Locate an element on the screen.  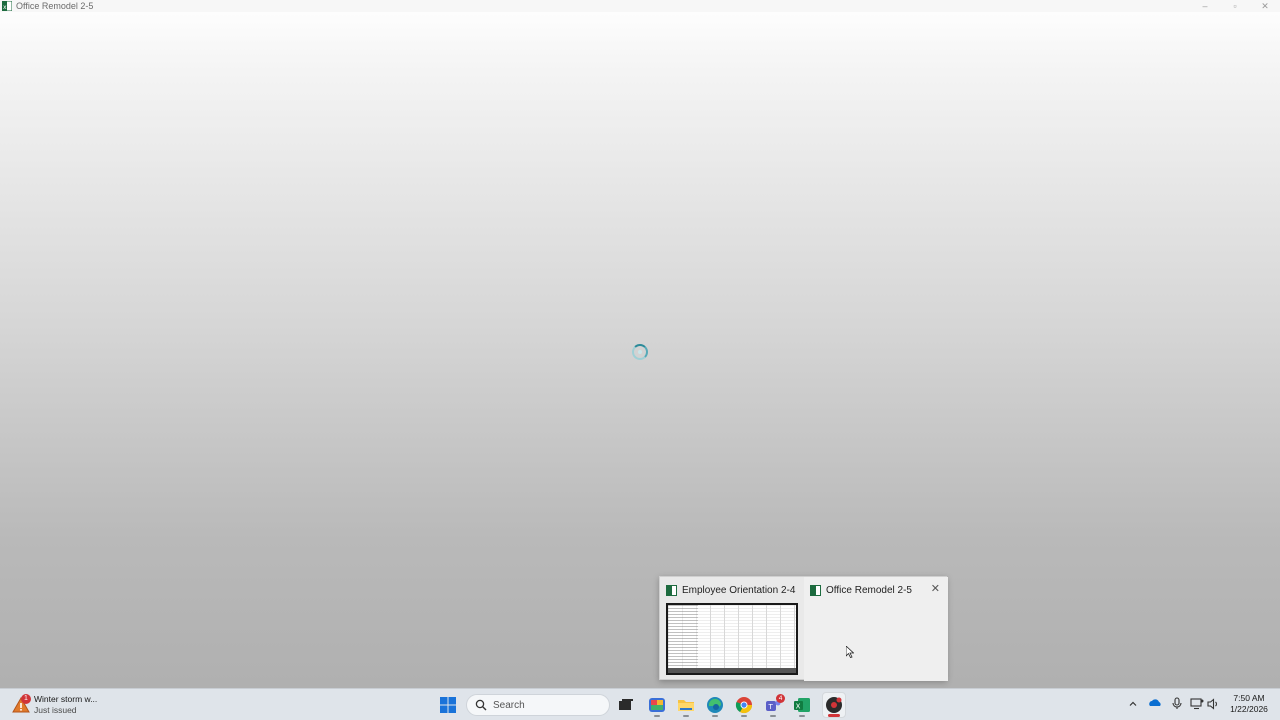
search-placeholder: Search is located at coordinates (509, 705).